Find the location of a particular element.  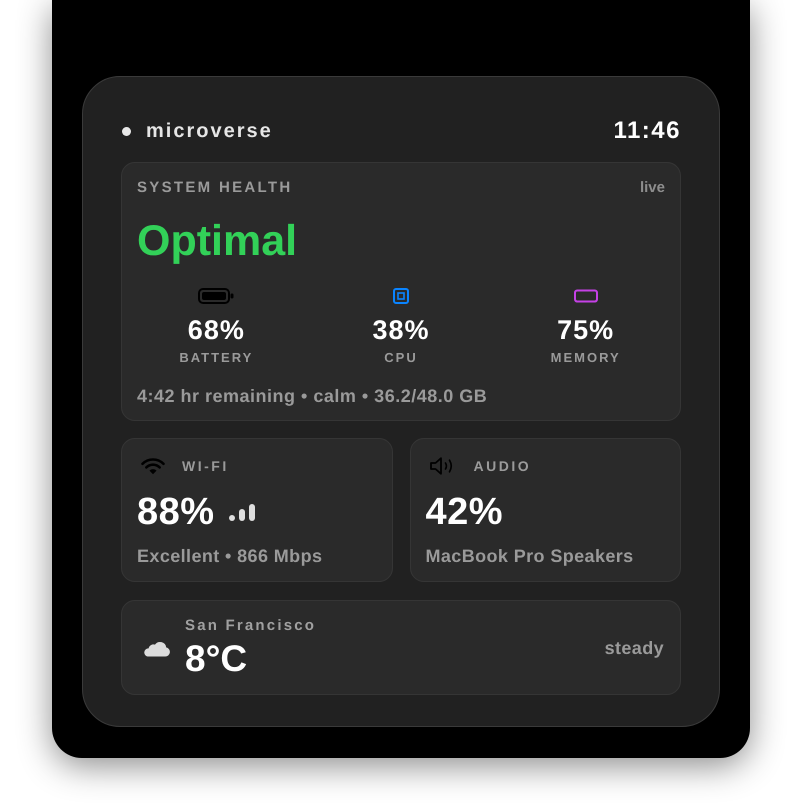

summary-text: 4:42 hr remaining • calm • 36.2/48.0 GB is located at coordinates (312, 396).